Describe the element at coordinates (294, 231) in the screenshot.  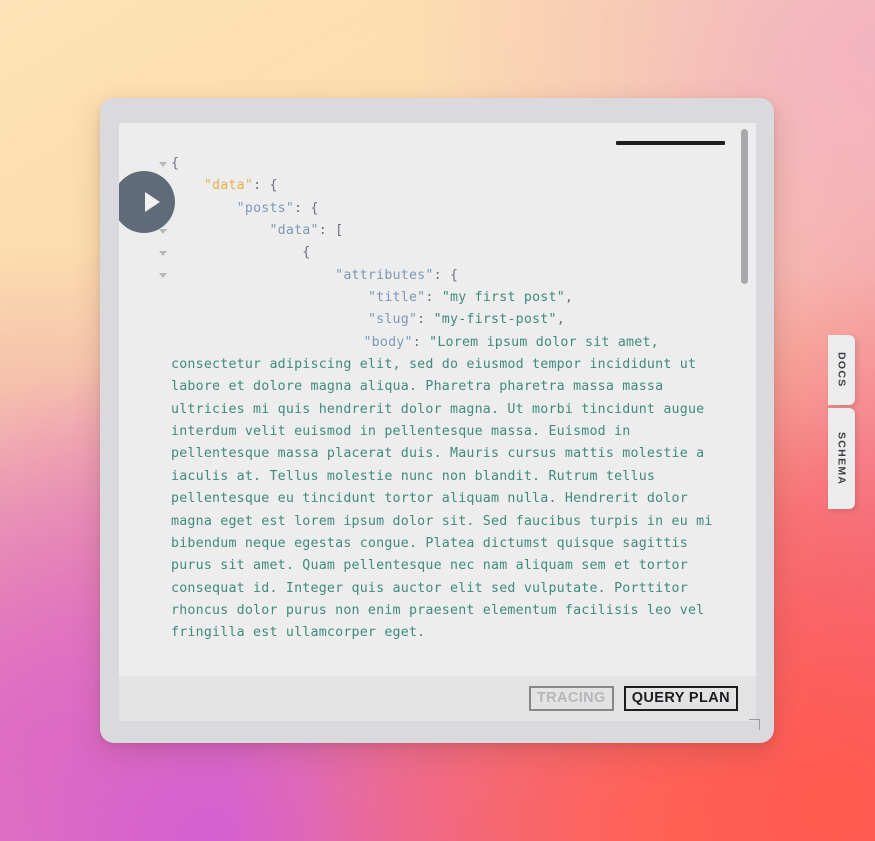
I see `code-token-key: "data"` at that location.